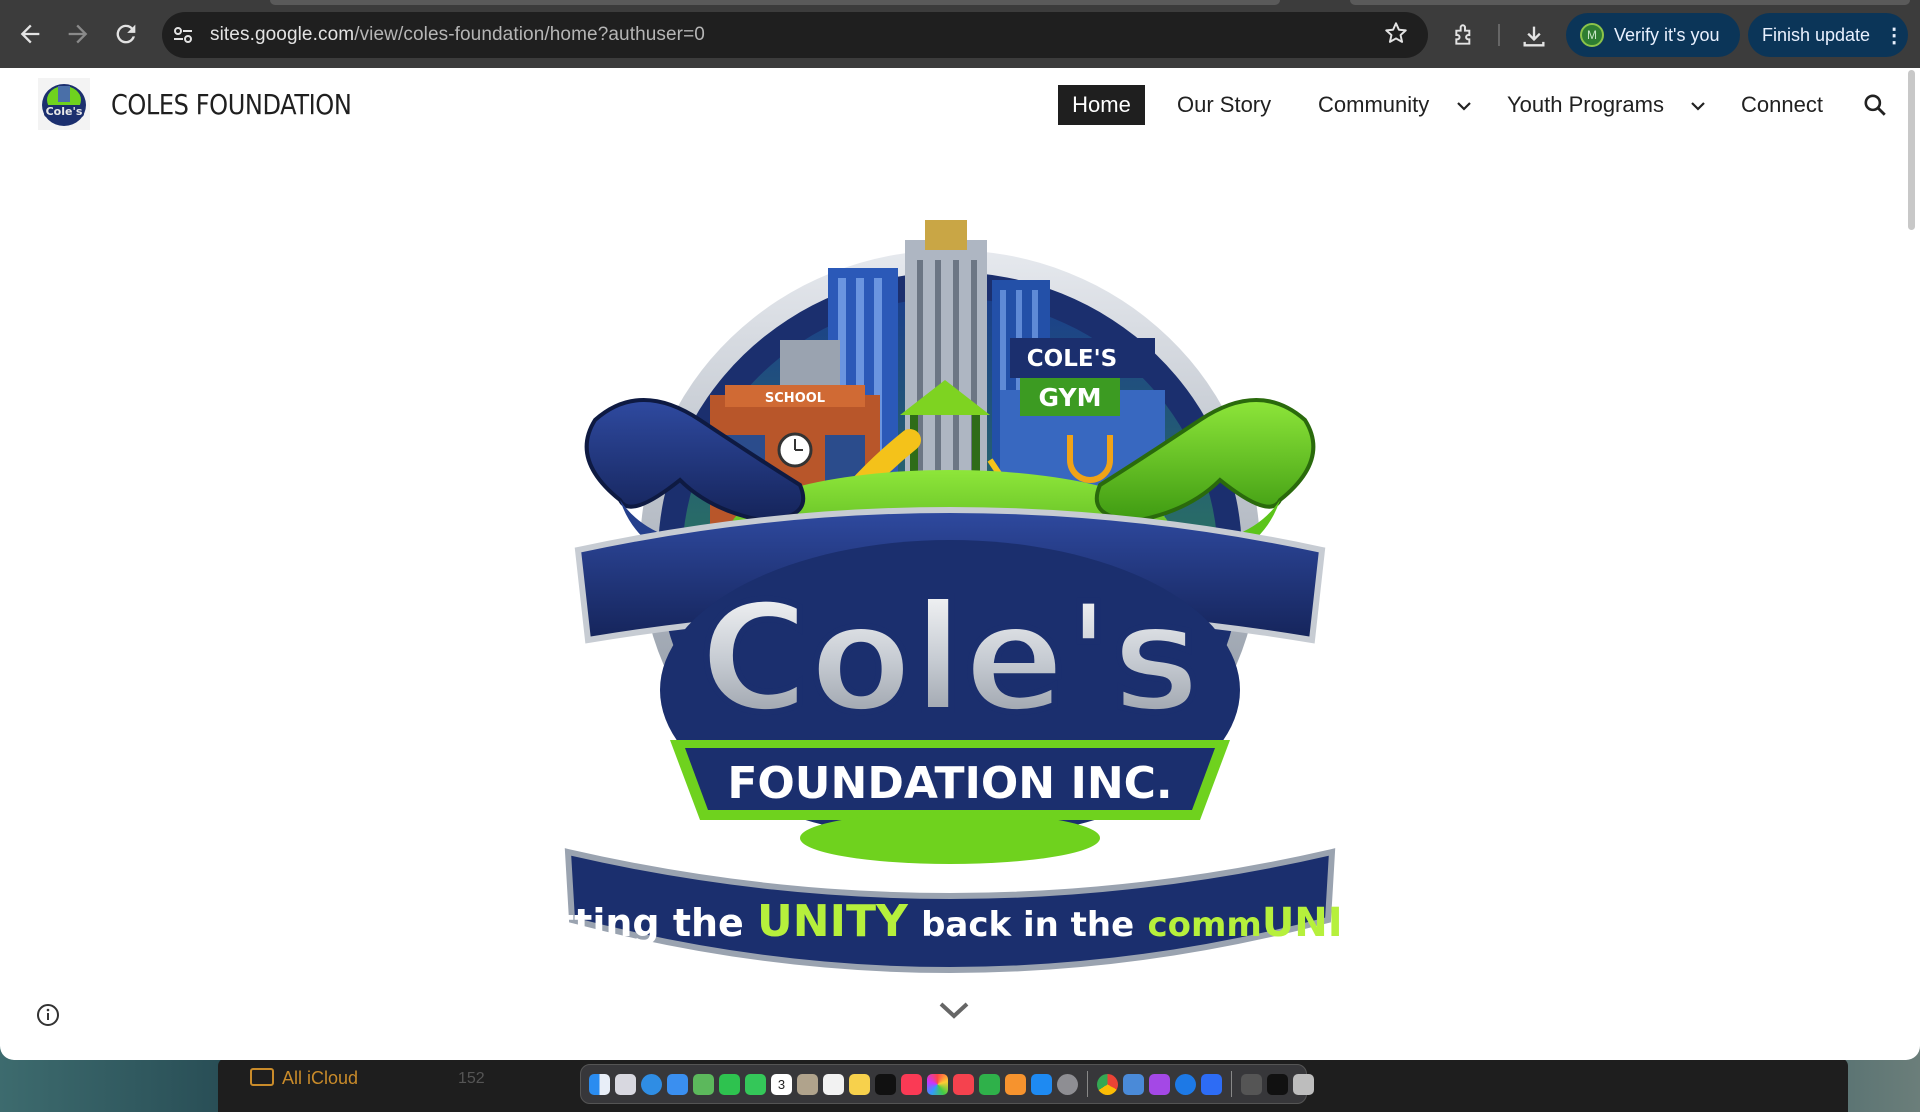 The image size is (1920, 1112). Describe the element at coordinates (950, 659) in the screenshot. I see `hero-title: Cole's` at that location.